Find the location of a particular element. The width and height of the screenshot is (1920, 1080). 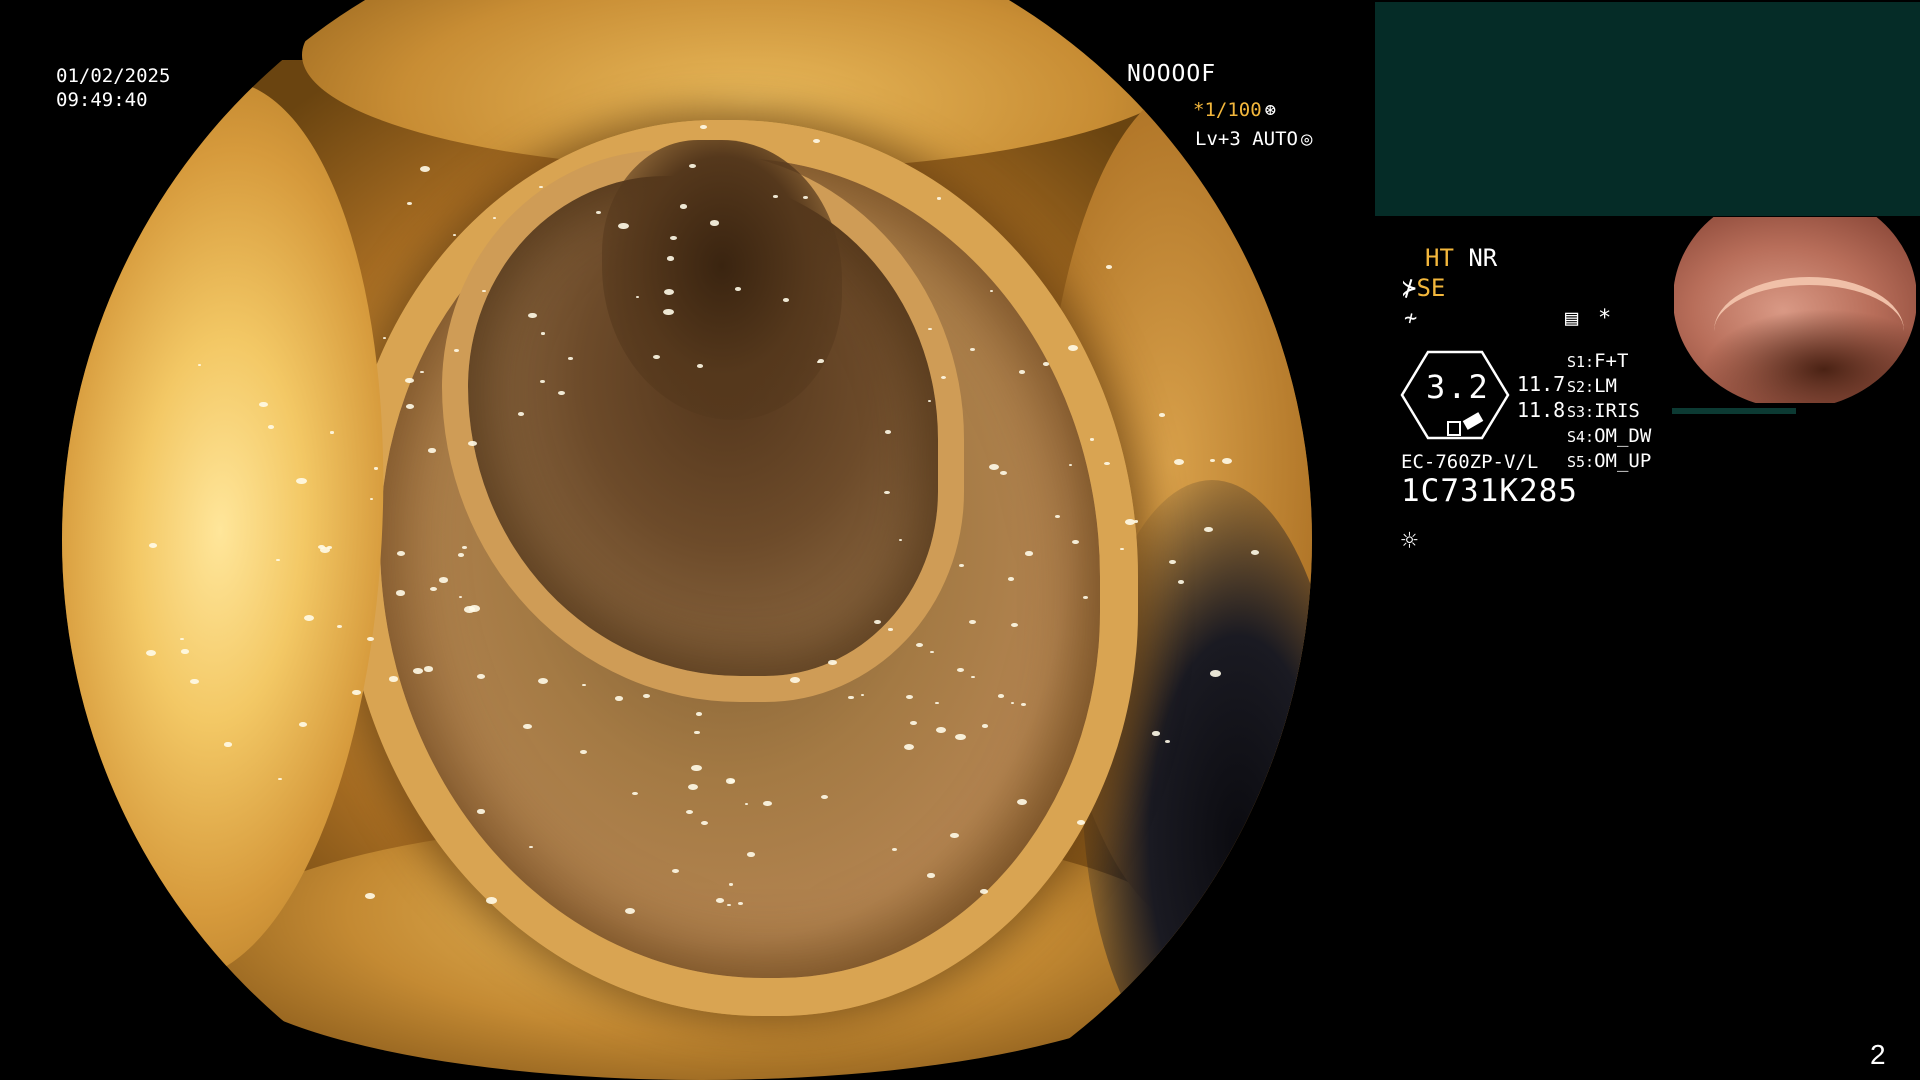

setting-s4: S4:OM_DW is located at coordinates (1609, 436).